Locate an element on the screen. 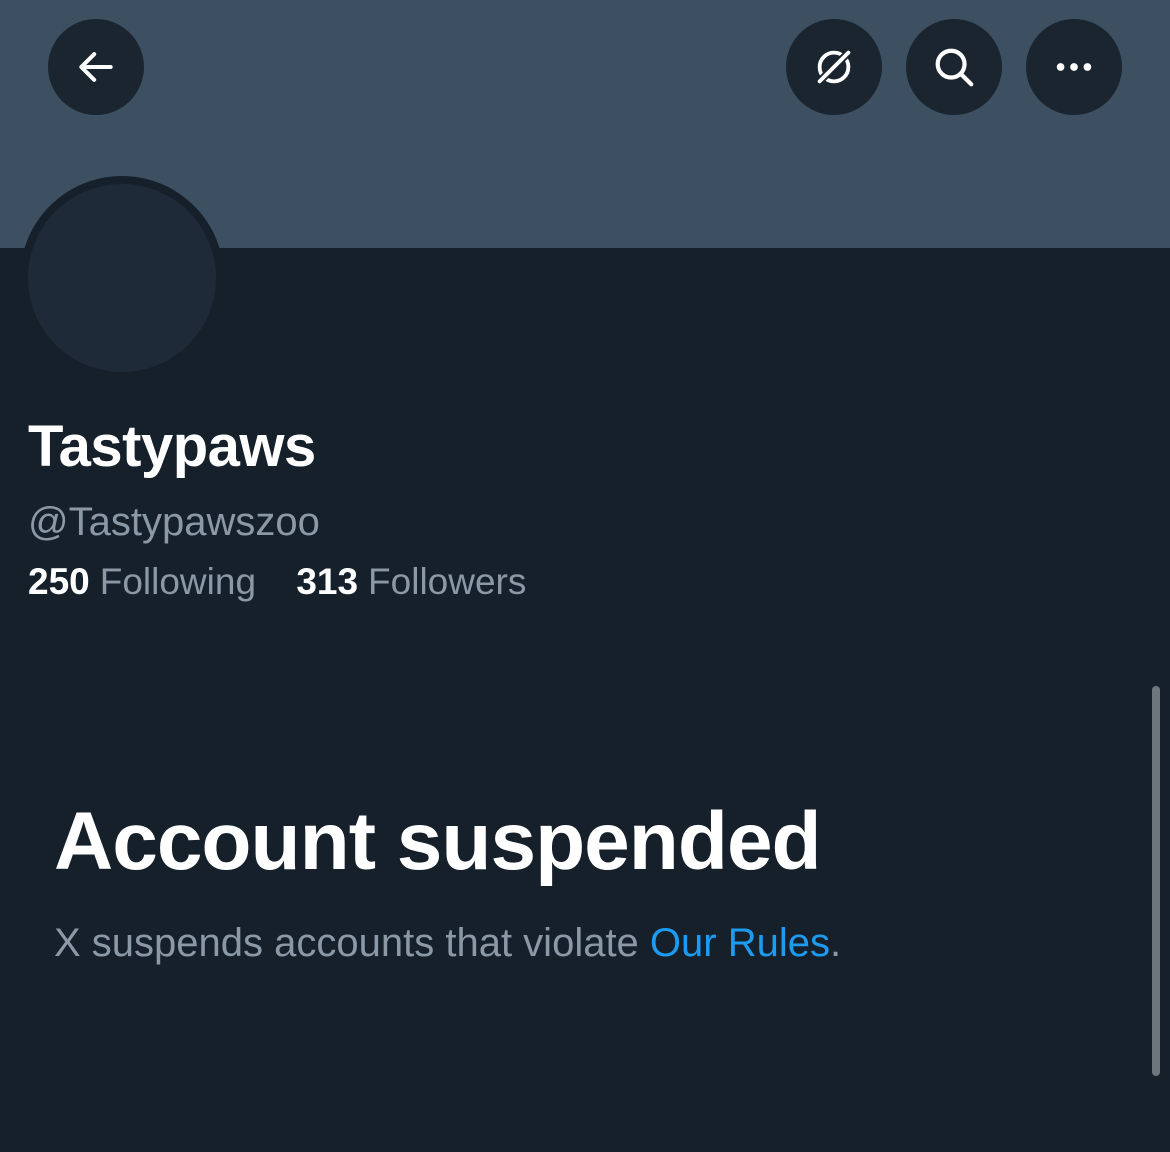 Image resolution: width=1170 pixels, height=1152 pixels. avatar is located at coordinates (122, 278).